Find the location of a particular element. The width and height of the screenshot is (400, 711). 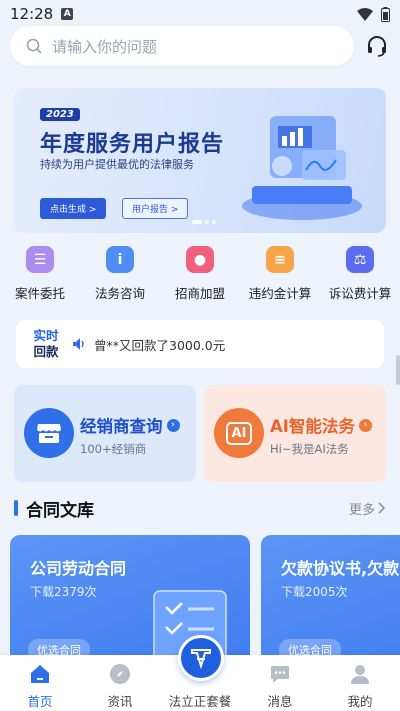

dealer-query-title: 经销商查询 › is located at coordinates (130, 425).